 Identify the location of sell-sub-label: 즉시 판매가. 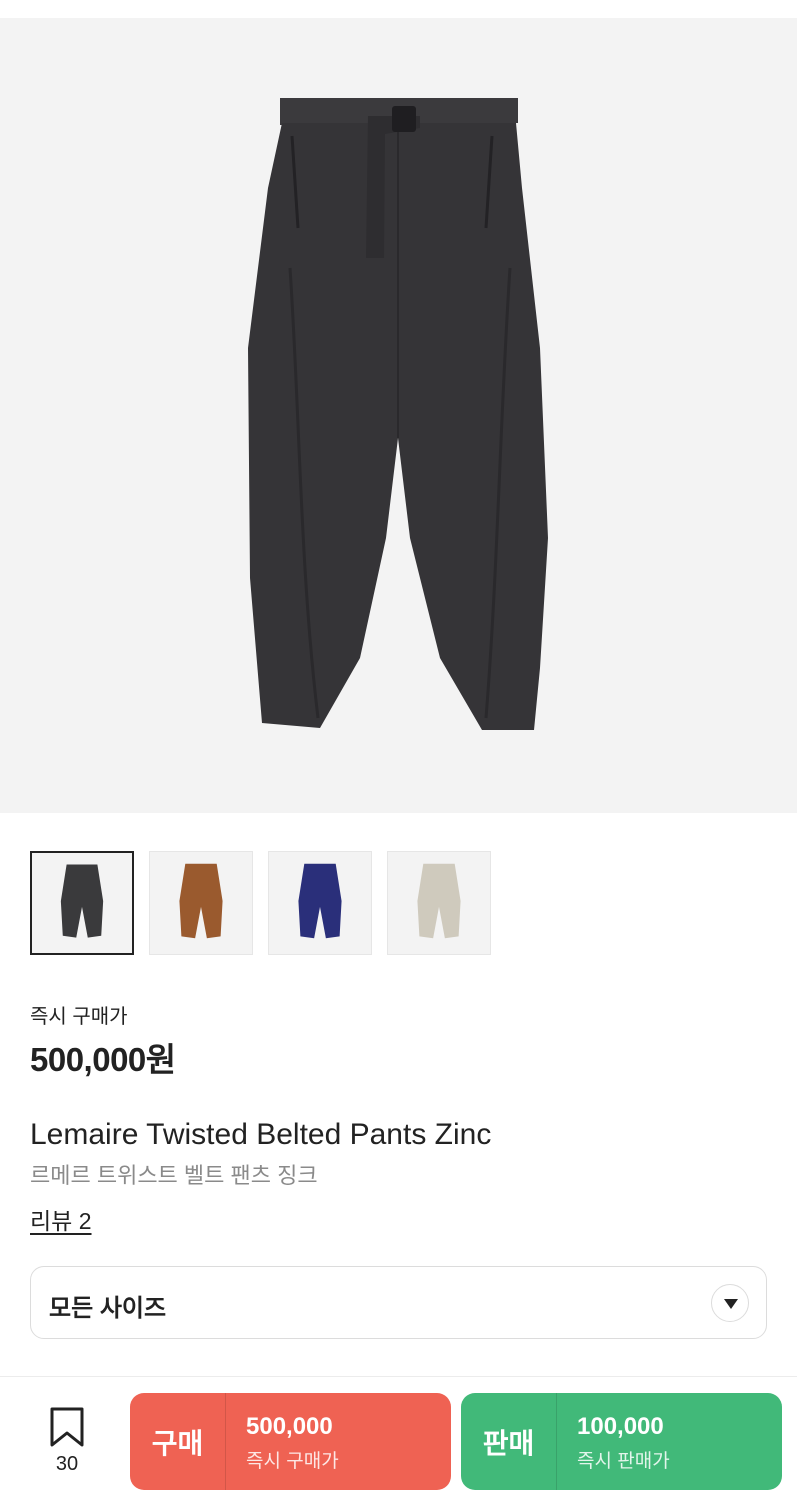
(623, 1461).